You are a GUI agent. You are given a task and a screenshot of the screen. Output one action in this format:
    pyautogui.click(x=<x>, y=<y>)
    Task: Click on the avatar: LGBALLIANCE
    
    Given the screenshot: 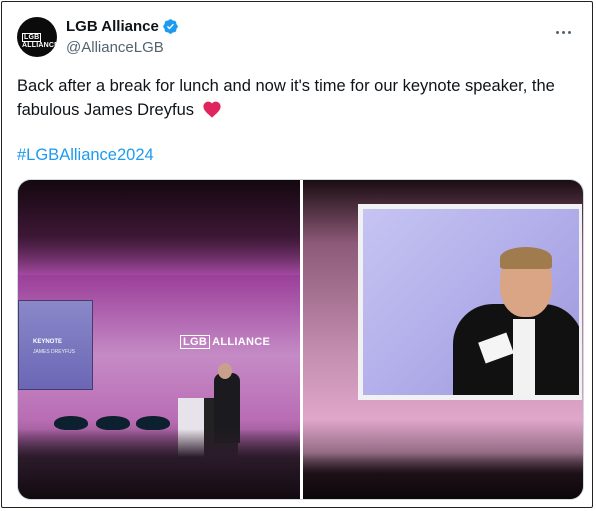 What is the action you would take?
    pyautogui.click(x=37, y=37)
    